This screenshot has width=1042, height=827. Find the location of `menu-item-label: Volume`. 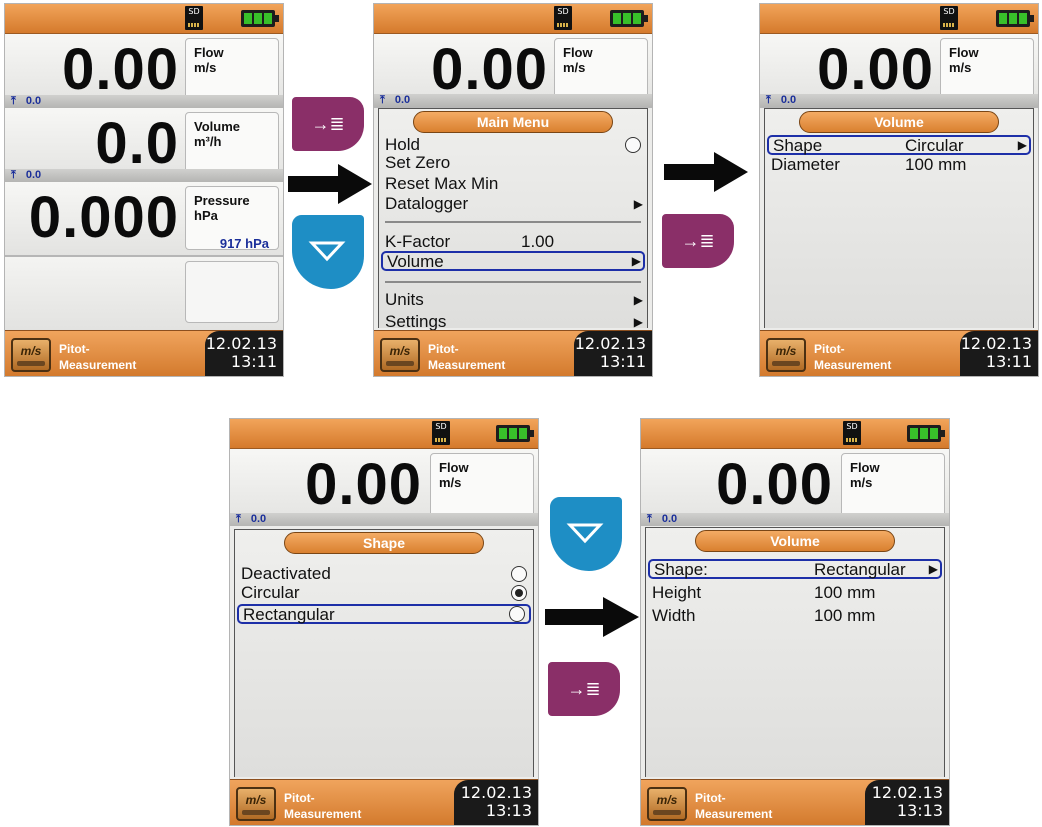

menu-item-label: Volume is located at coordinates (415, 261).